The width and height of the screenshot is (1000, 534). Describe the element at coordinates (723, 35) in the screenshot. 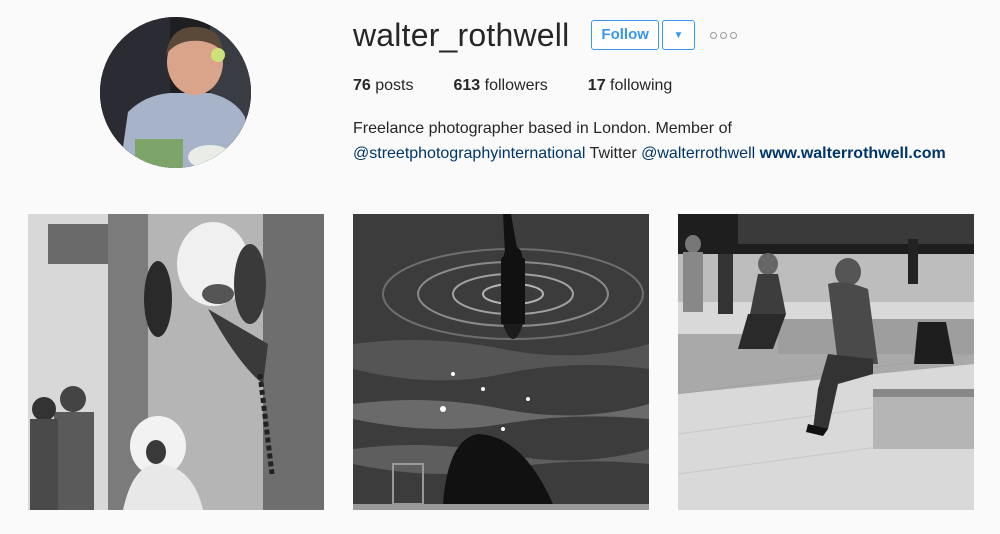

I see `ellipsis-icon` at that location.